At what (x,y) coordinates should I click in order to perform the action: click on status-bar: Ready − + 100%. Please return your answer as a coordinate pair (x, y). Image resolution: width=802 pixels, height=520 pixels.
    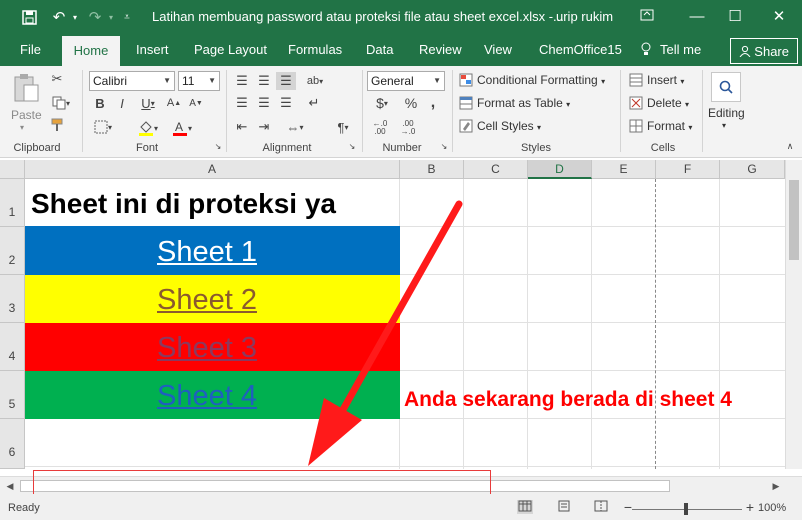
    Looking at the image, I should click on (401, 507).